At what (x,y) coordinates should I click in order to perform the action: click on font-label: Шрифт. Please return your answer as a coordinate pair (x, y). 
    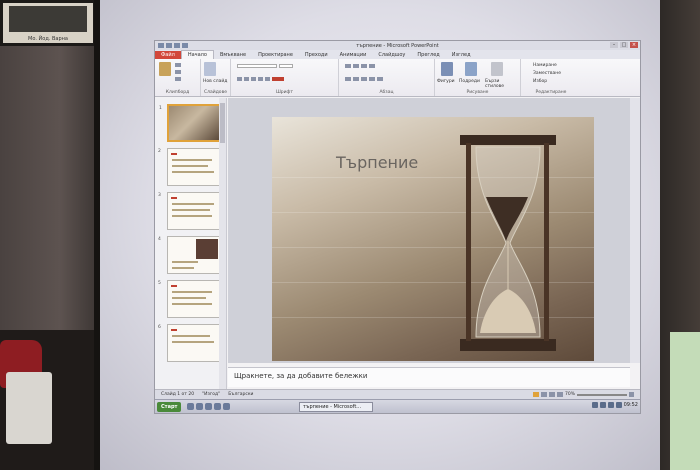
    Looking at the image, I should click on (284, 92).